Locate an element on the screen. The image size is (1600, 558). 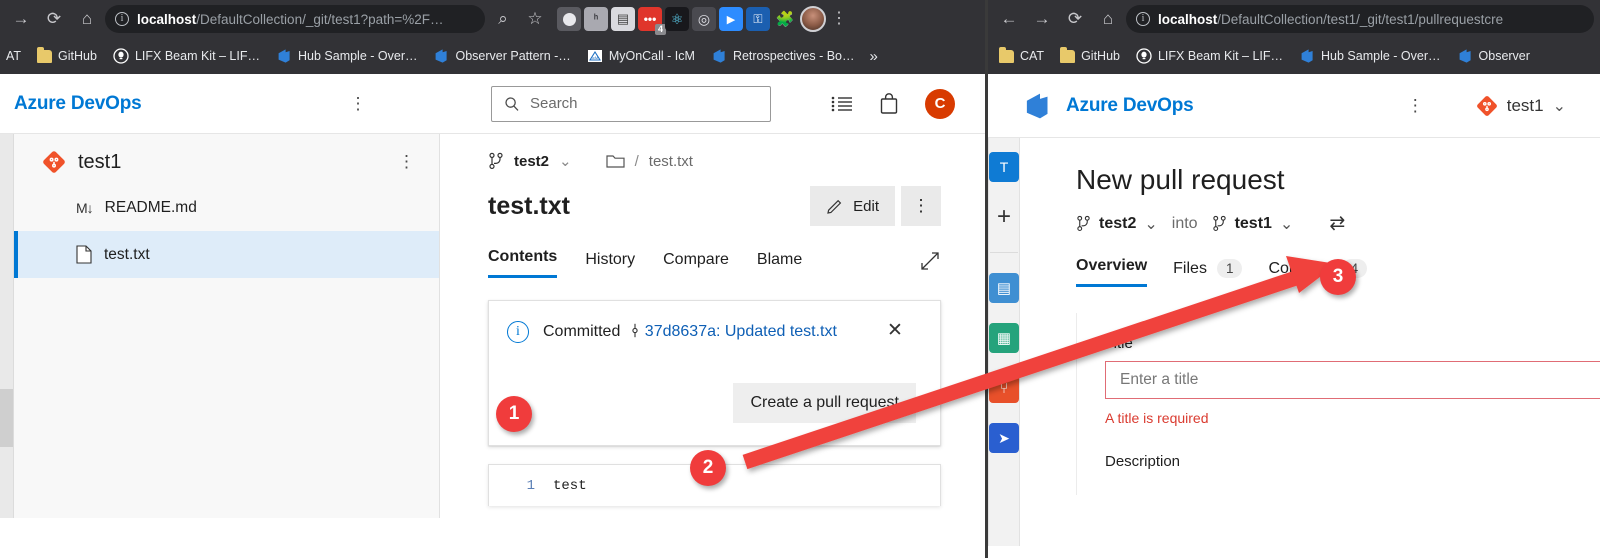
tab-files: Files 1 is located at coordinates (1208, 273).